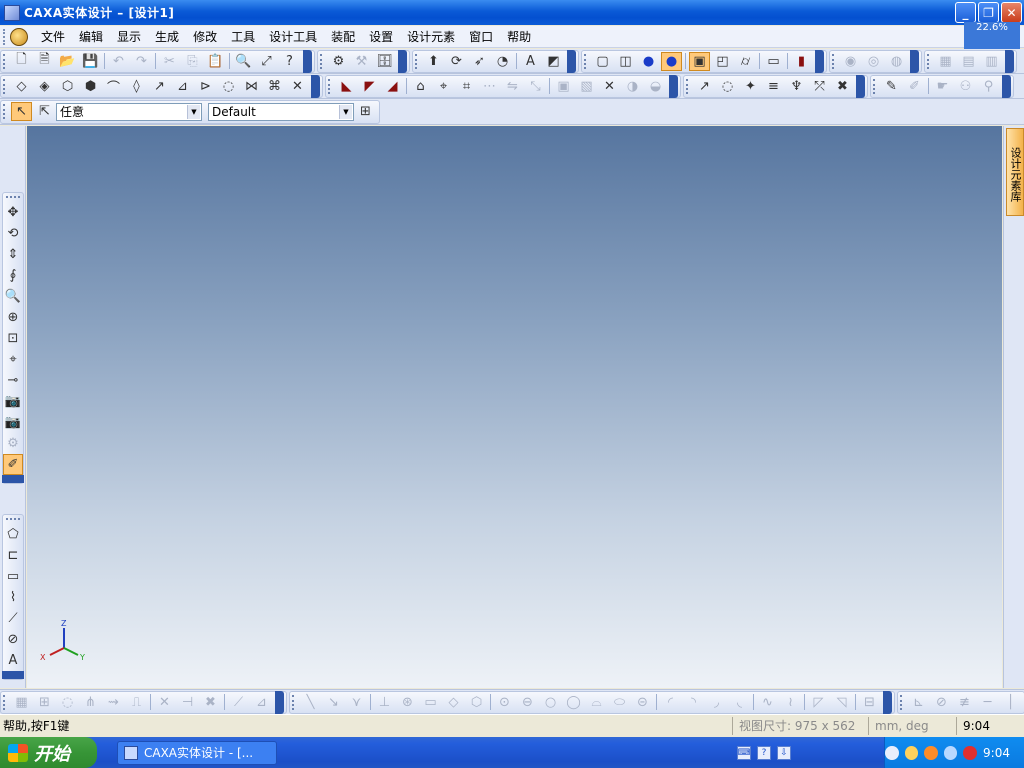 The height and width of the screenshot is (768, 1024). I want to click on cylinder-icon: ⌭, so click(745, 61).